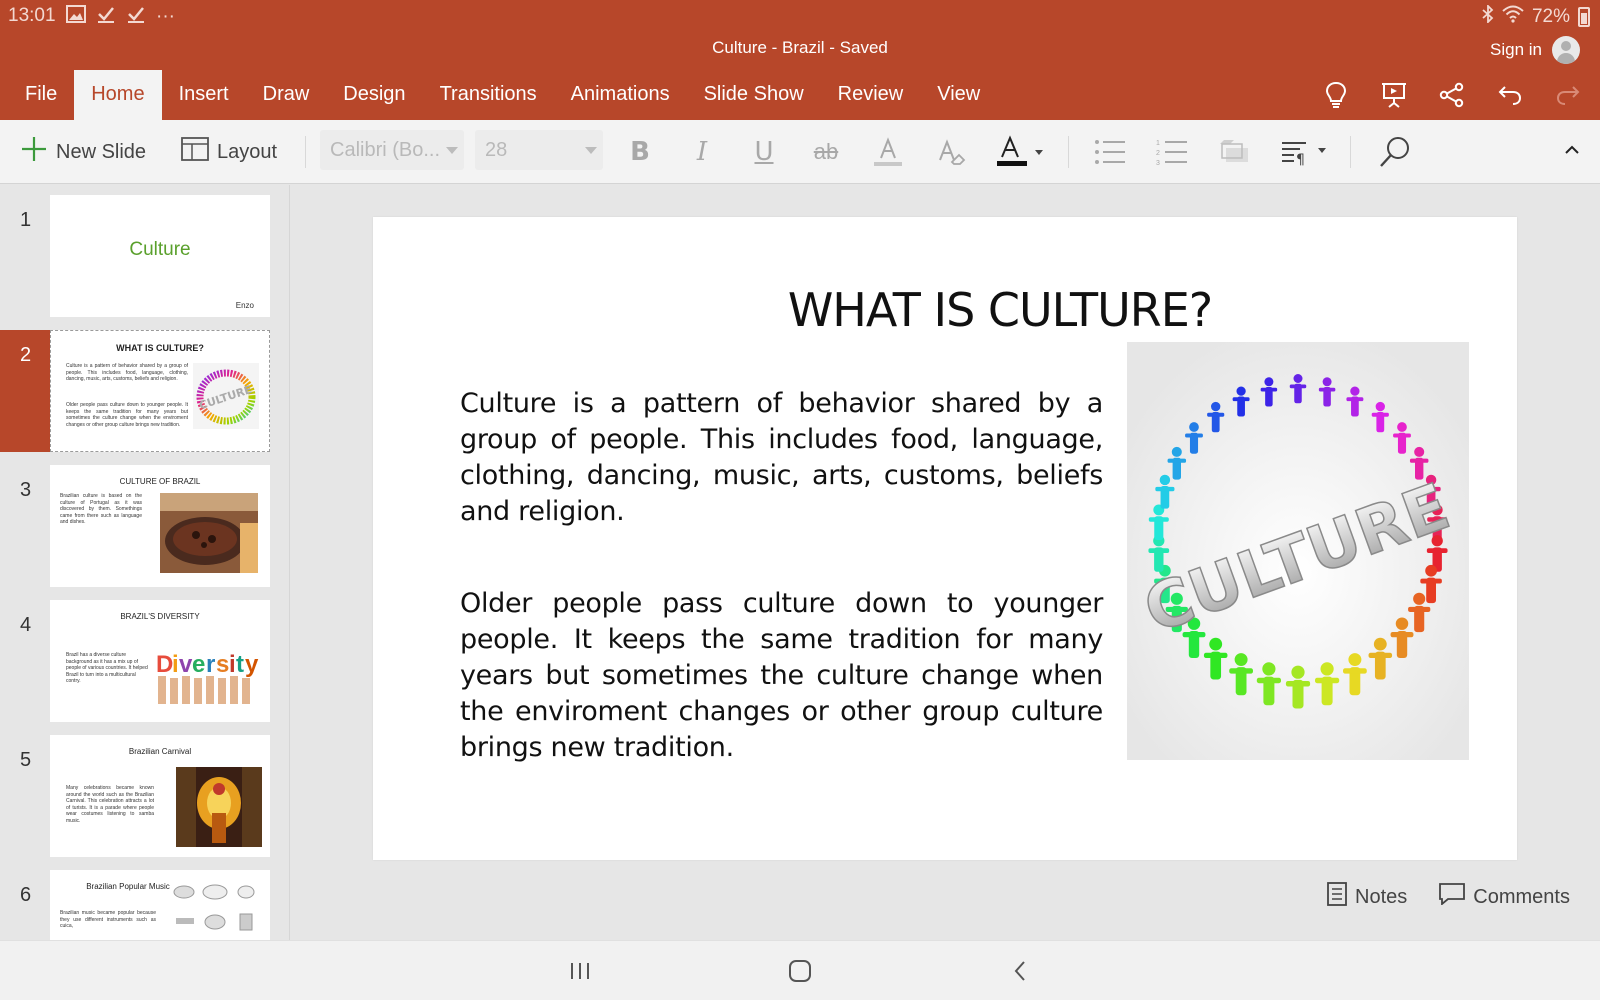  I want to click on status-time: 13:01, so click(32, 15).